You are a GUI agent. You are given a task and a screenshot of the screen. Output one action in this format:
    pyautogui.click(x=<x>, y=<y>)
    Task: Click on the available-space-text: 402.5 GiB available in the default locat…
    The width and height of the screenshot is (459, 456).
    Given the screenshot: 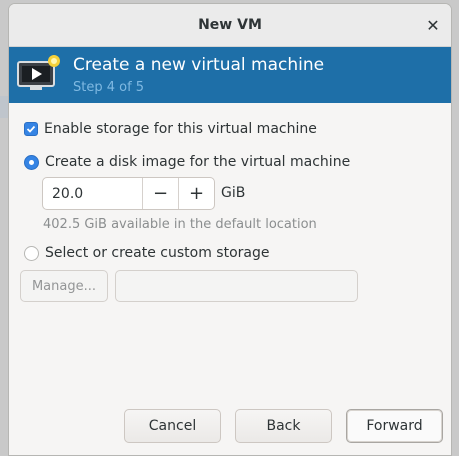 What is the action you would take?
    pyautogui.click(x=180, y=224)
    